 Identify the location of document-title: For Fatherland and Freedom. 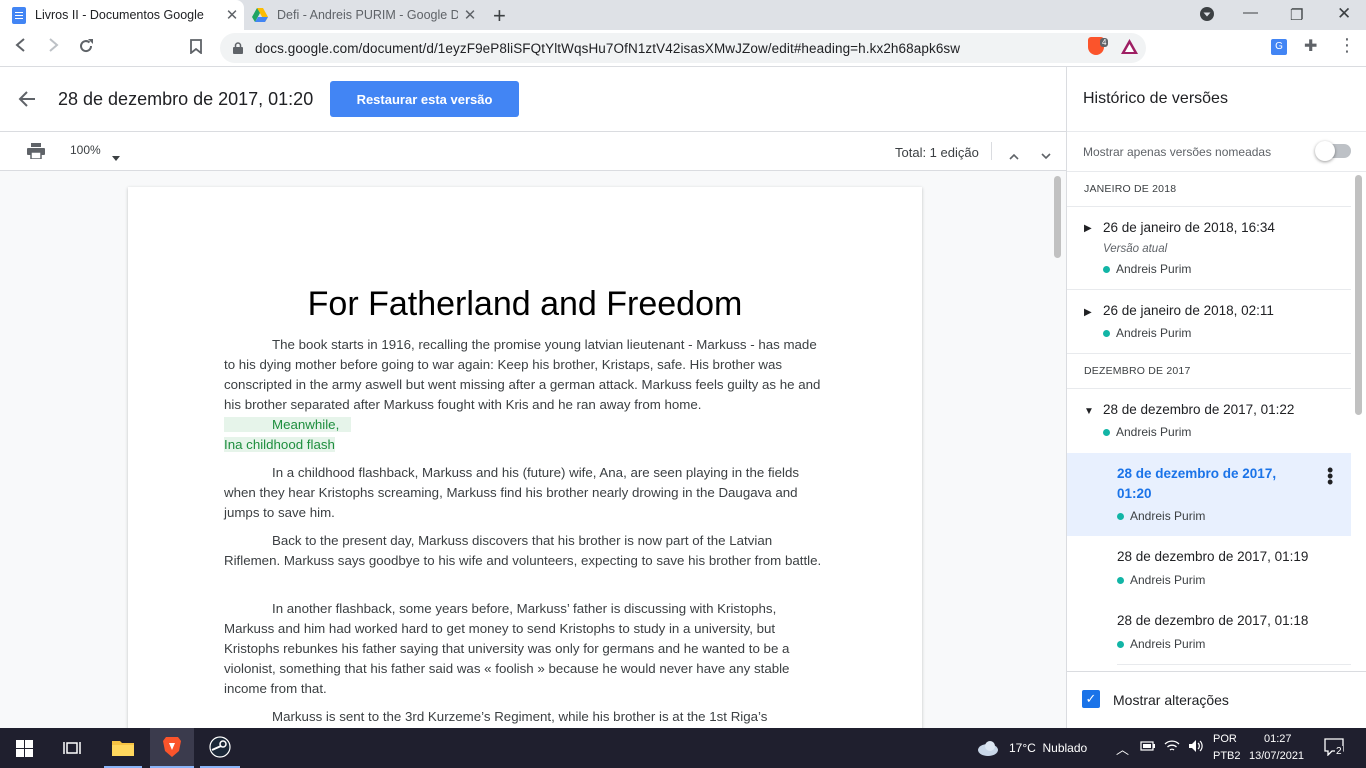
(525, 304).